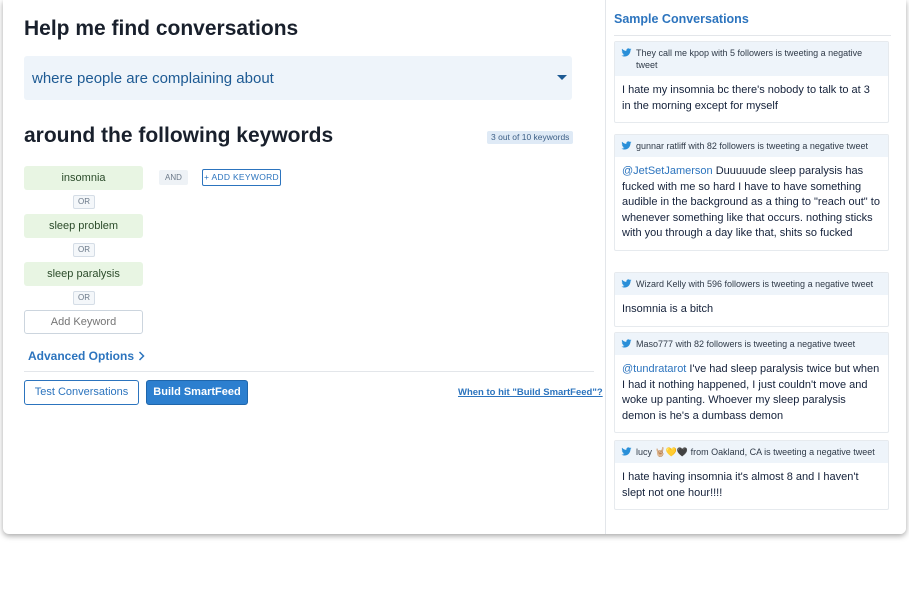  What do you see at coordinates (81, 392) in the screenshot?
I see `test-conversations-button: Test Conversations` at bounding box center [81, 392].